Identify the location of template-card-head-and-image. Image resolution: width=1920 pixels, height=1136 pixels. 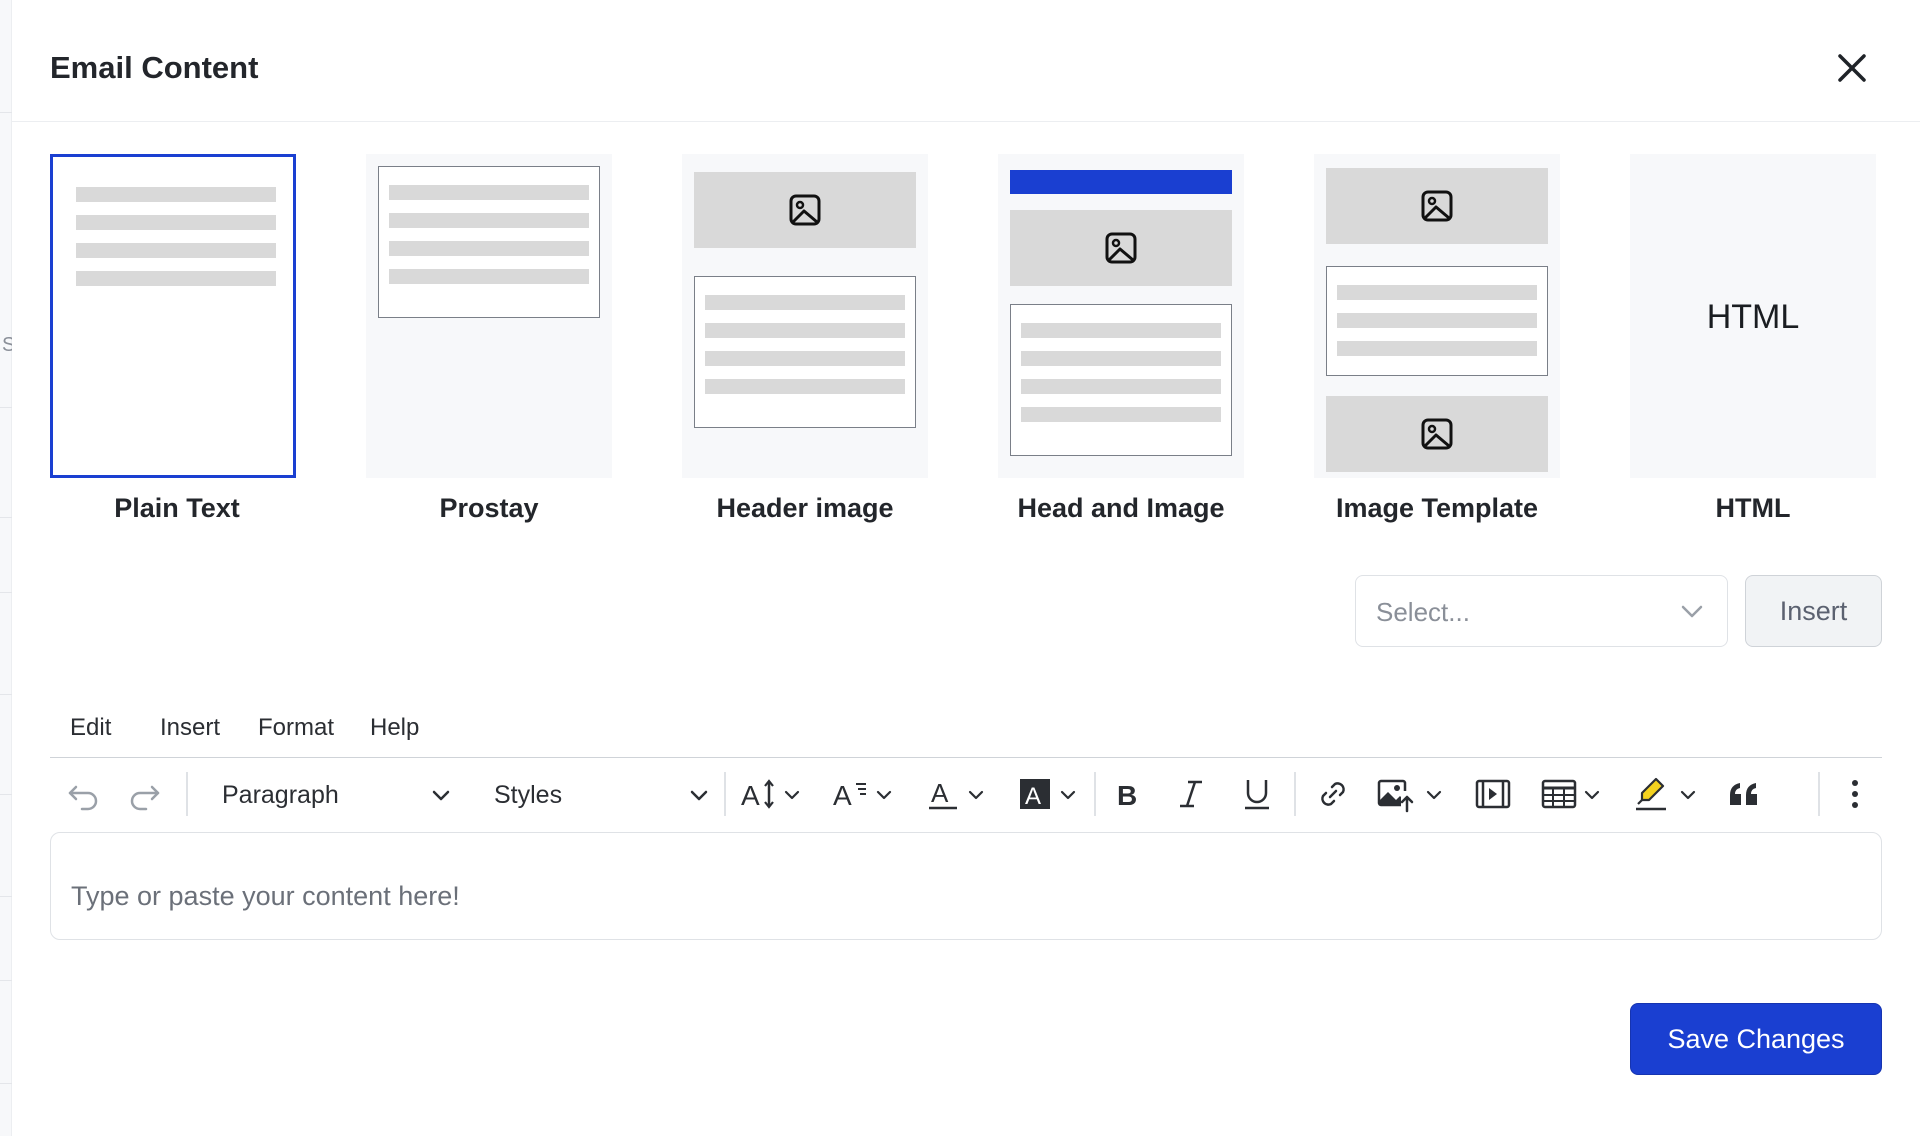
(1121, 316).